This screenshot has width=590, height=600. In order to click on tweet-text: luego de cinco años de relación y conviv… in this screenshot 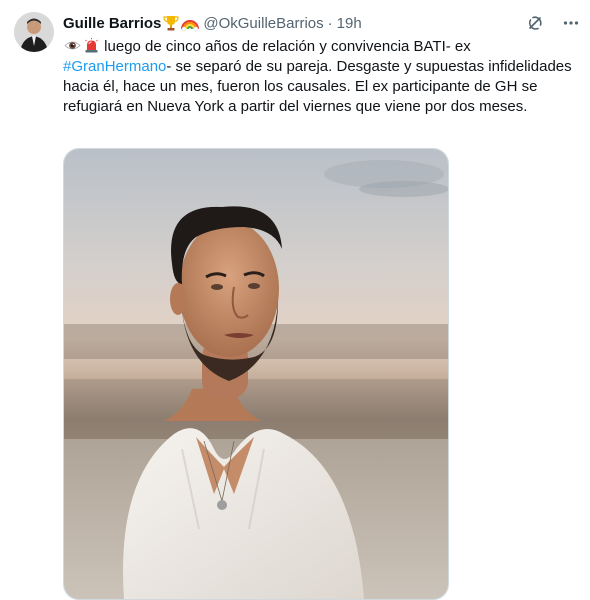, I will do `click(323, 77)`.